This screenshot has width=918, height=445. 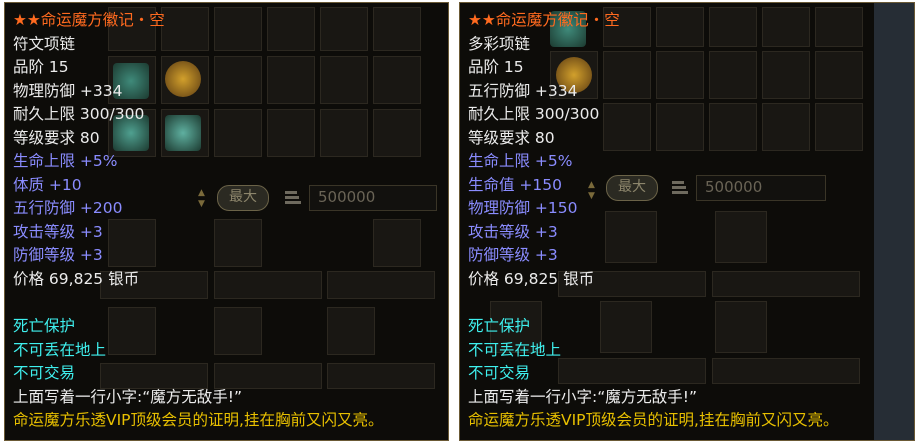 I want to click on item-type: 多彩项链, so click(x=499, y=43).